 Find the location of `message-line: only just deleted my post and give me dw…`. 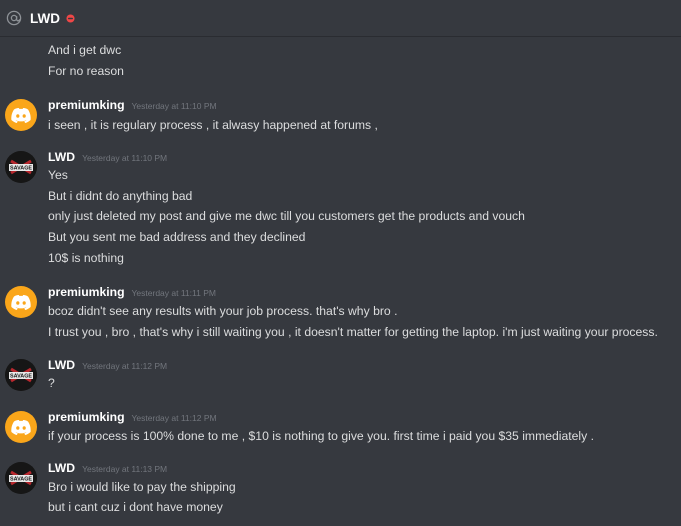

message-line: only just deleted my post and give me dw… is located at coordinates (286, 216).